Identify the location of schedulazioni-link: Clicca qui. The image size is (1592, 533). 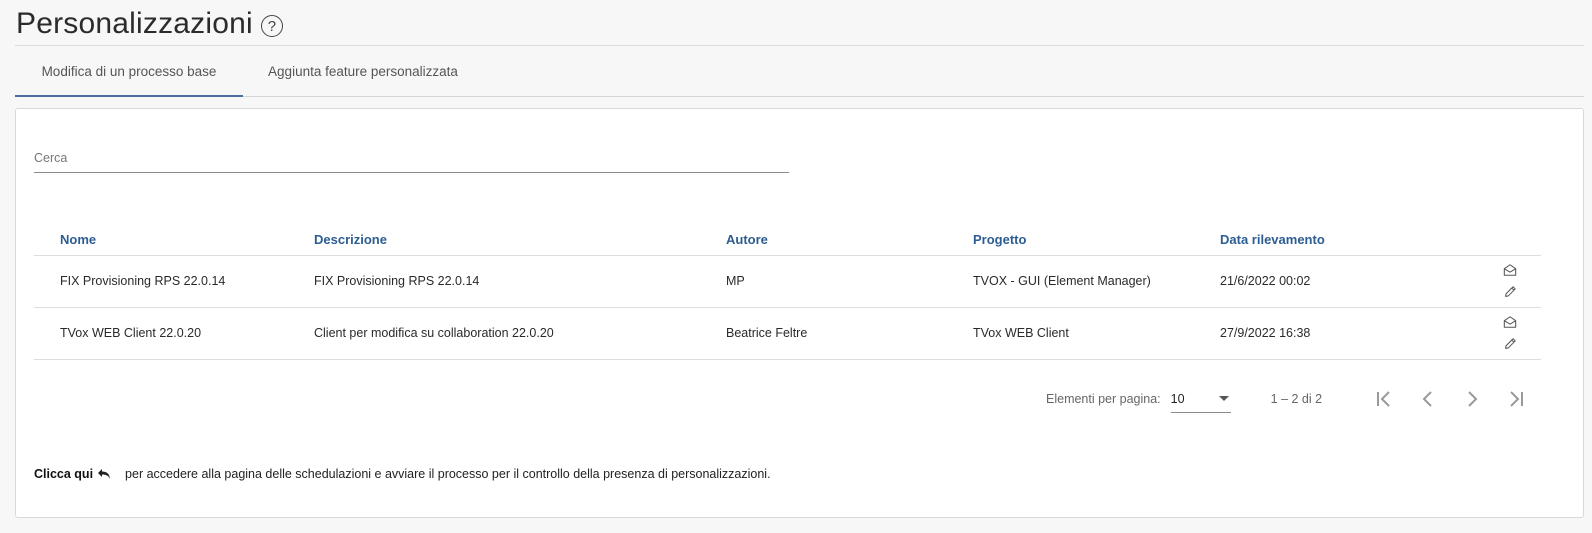
(72, 474).